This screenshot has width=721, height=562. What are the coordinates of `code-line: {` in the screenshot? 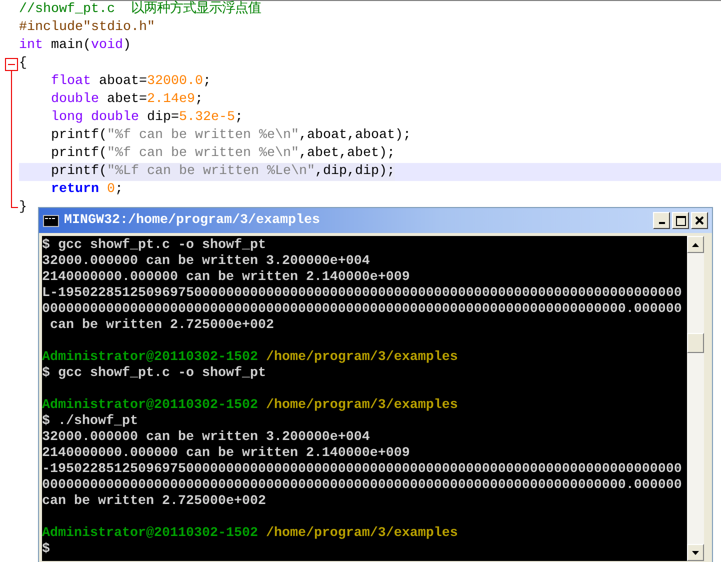 It's located at (23, 64).